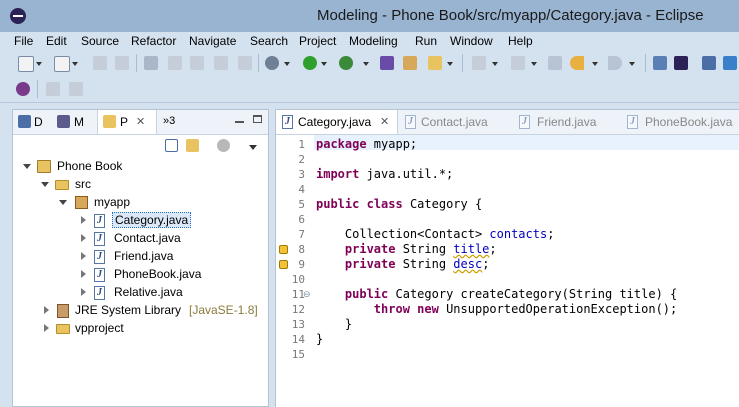 This screenshot has height=407, width=739. What do you see at coordinates (122, 63) in the screenshot?
I see `save-all-icon` at bounding box center [122, 63].